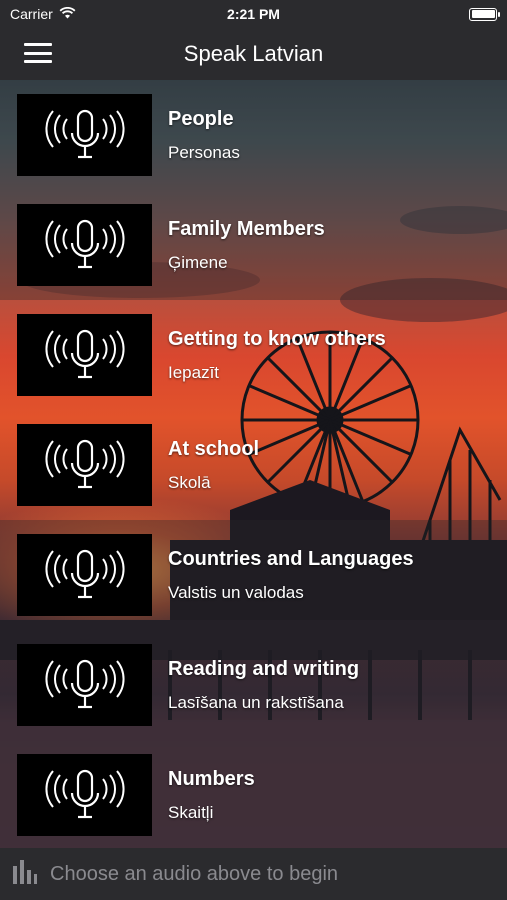 The width and height of the screenshot is (507, 900). I want to click on carrier-label: Carrier, so click(31, 14).